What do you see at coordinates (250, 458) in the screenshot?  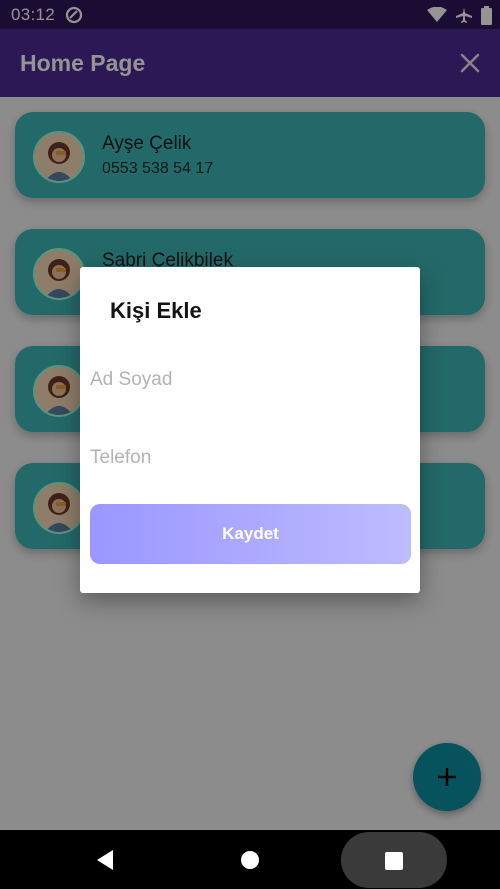 I see `phone-input` at bounding box center [250, 458].